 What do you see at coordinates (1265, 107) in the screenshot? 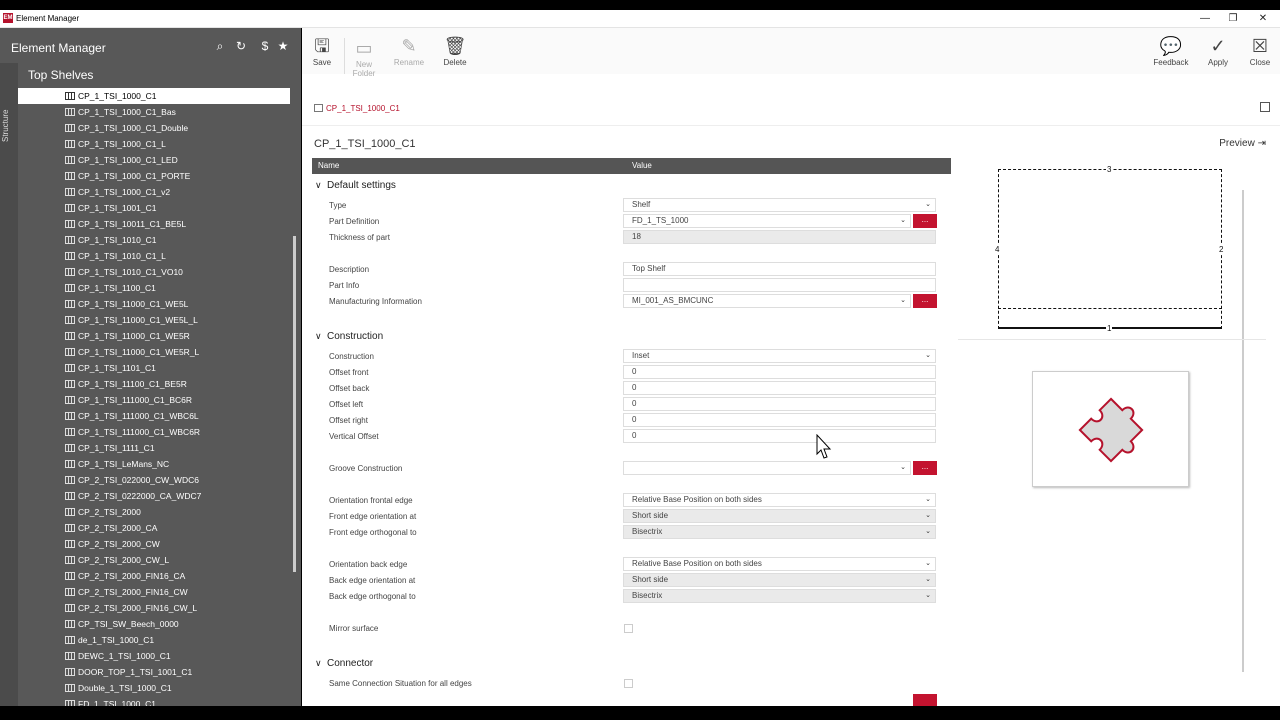
I see `expand-icon` at bounding box center [1265, 107].